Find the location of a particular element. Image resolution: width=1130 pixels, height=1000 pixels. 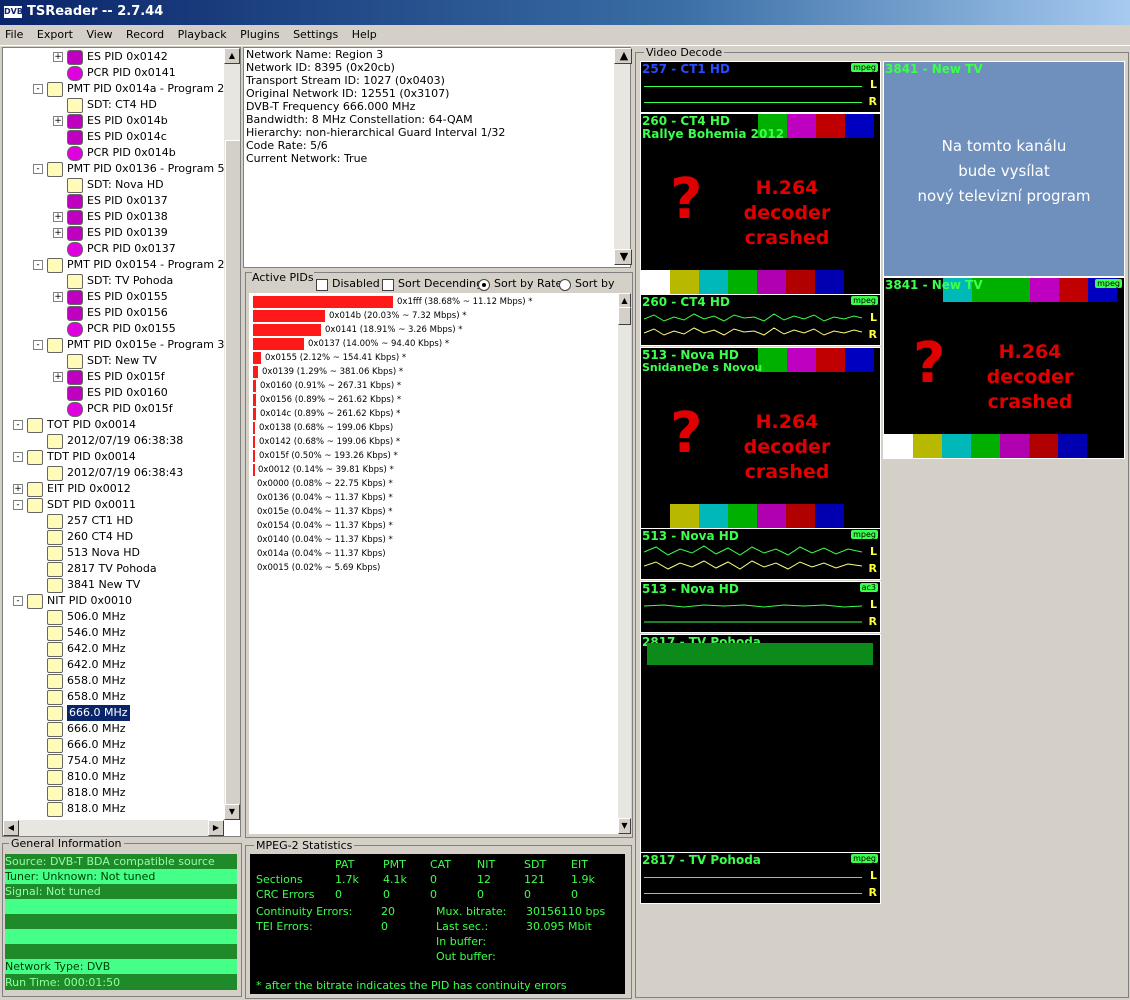

tree-item: + ES PID 0x0142 is located at coordinates (113, 57).